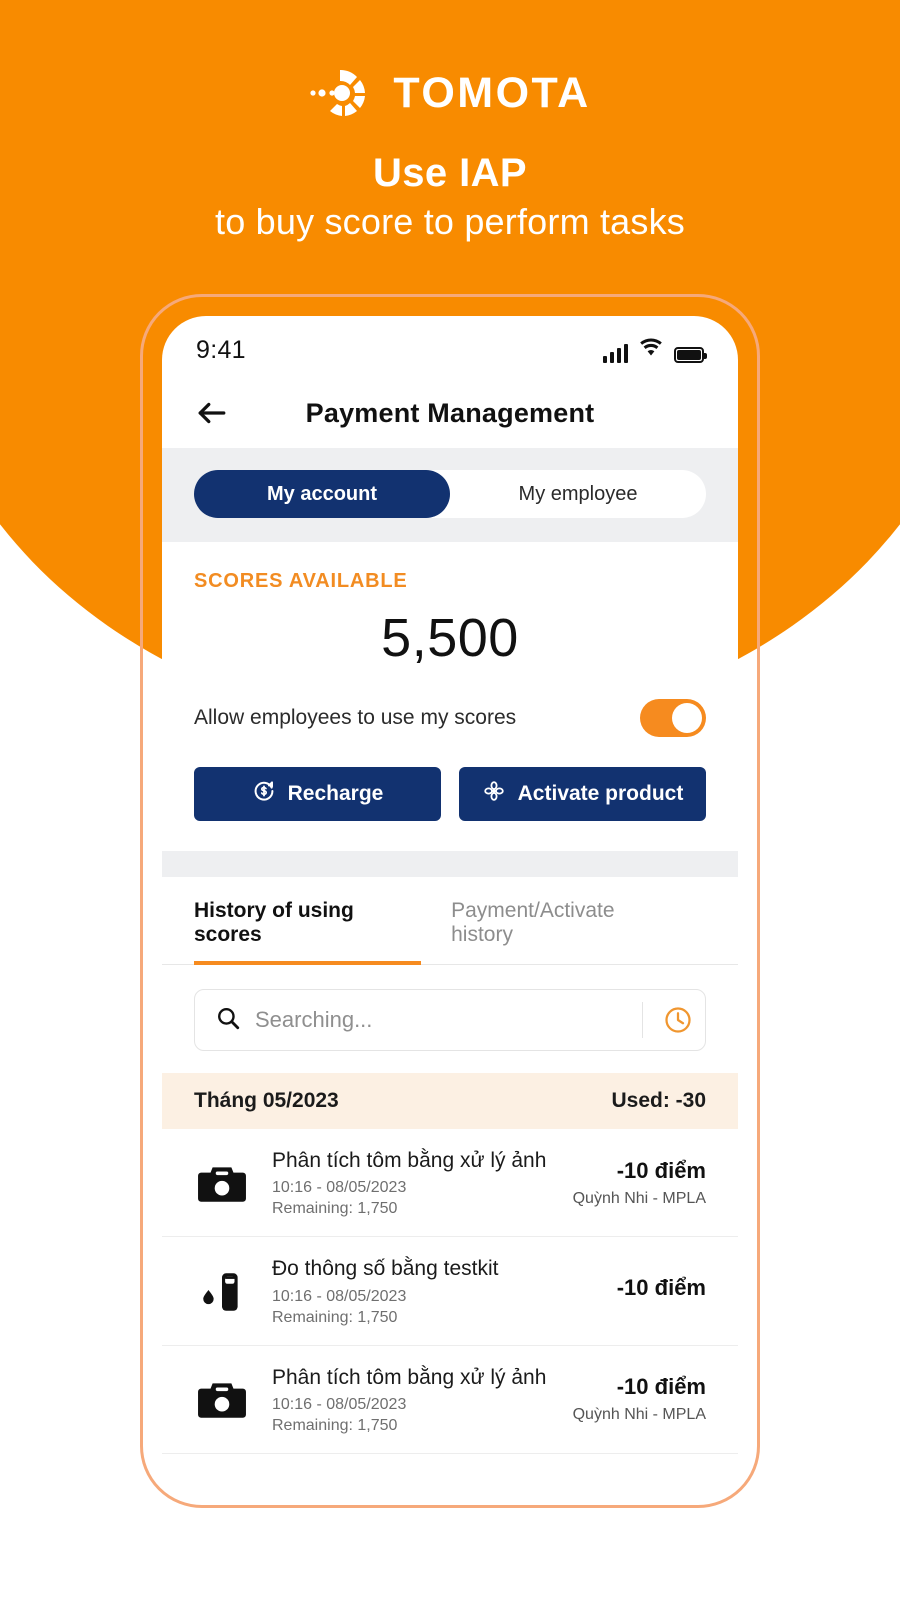 The height and width of the screenshot is (1600, 900). I want to click on recharge-button: Recharge, so click(317, 794).